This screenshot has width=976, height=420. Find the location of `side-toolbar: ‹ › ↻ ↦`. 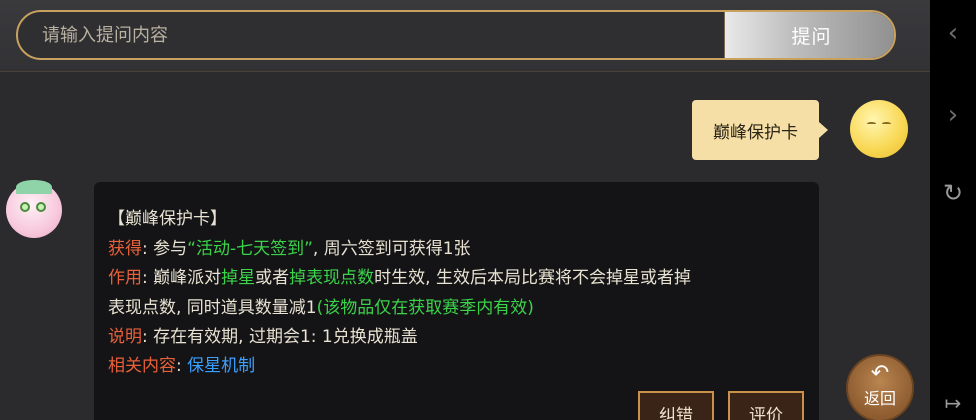

side-toolbar: ‹ › ↻ ↦ is located at coordinates (953, 210).